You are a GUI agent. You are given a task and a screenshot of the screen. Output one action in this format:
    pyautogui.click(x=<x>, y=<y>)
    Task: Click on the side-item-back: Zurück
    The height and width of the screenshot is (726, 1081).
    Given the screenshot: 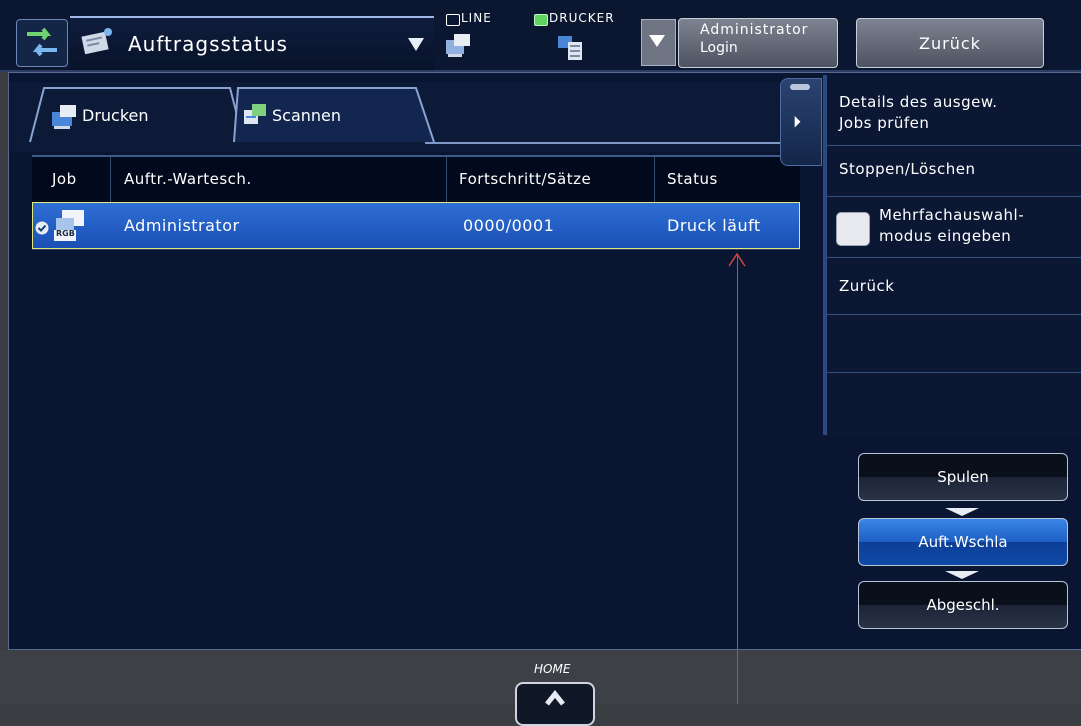 What is the action you would take?
    pyautogui.click(x=954, y=286)
    